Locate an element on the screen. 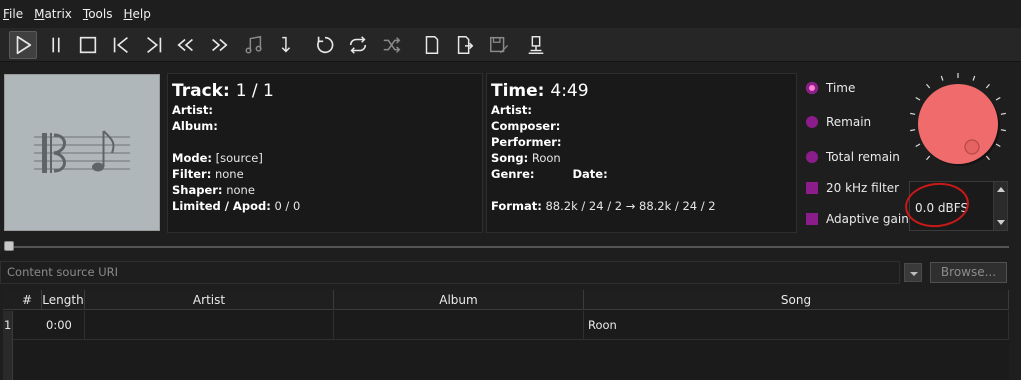  menu-file: File is located at coordinates (15, 14).